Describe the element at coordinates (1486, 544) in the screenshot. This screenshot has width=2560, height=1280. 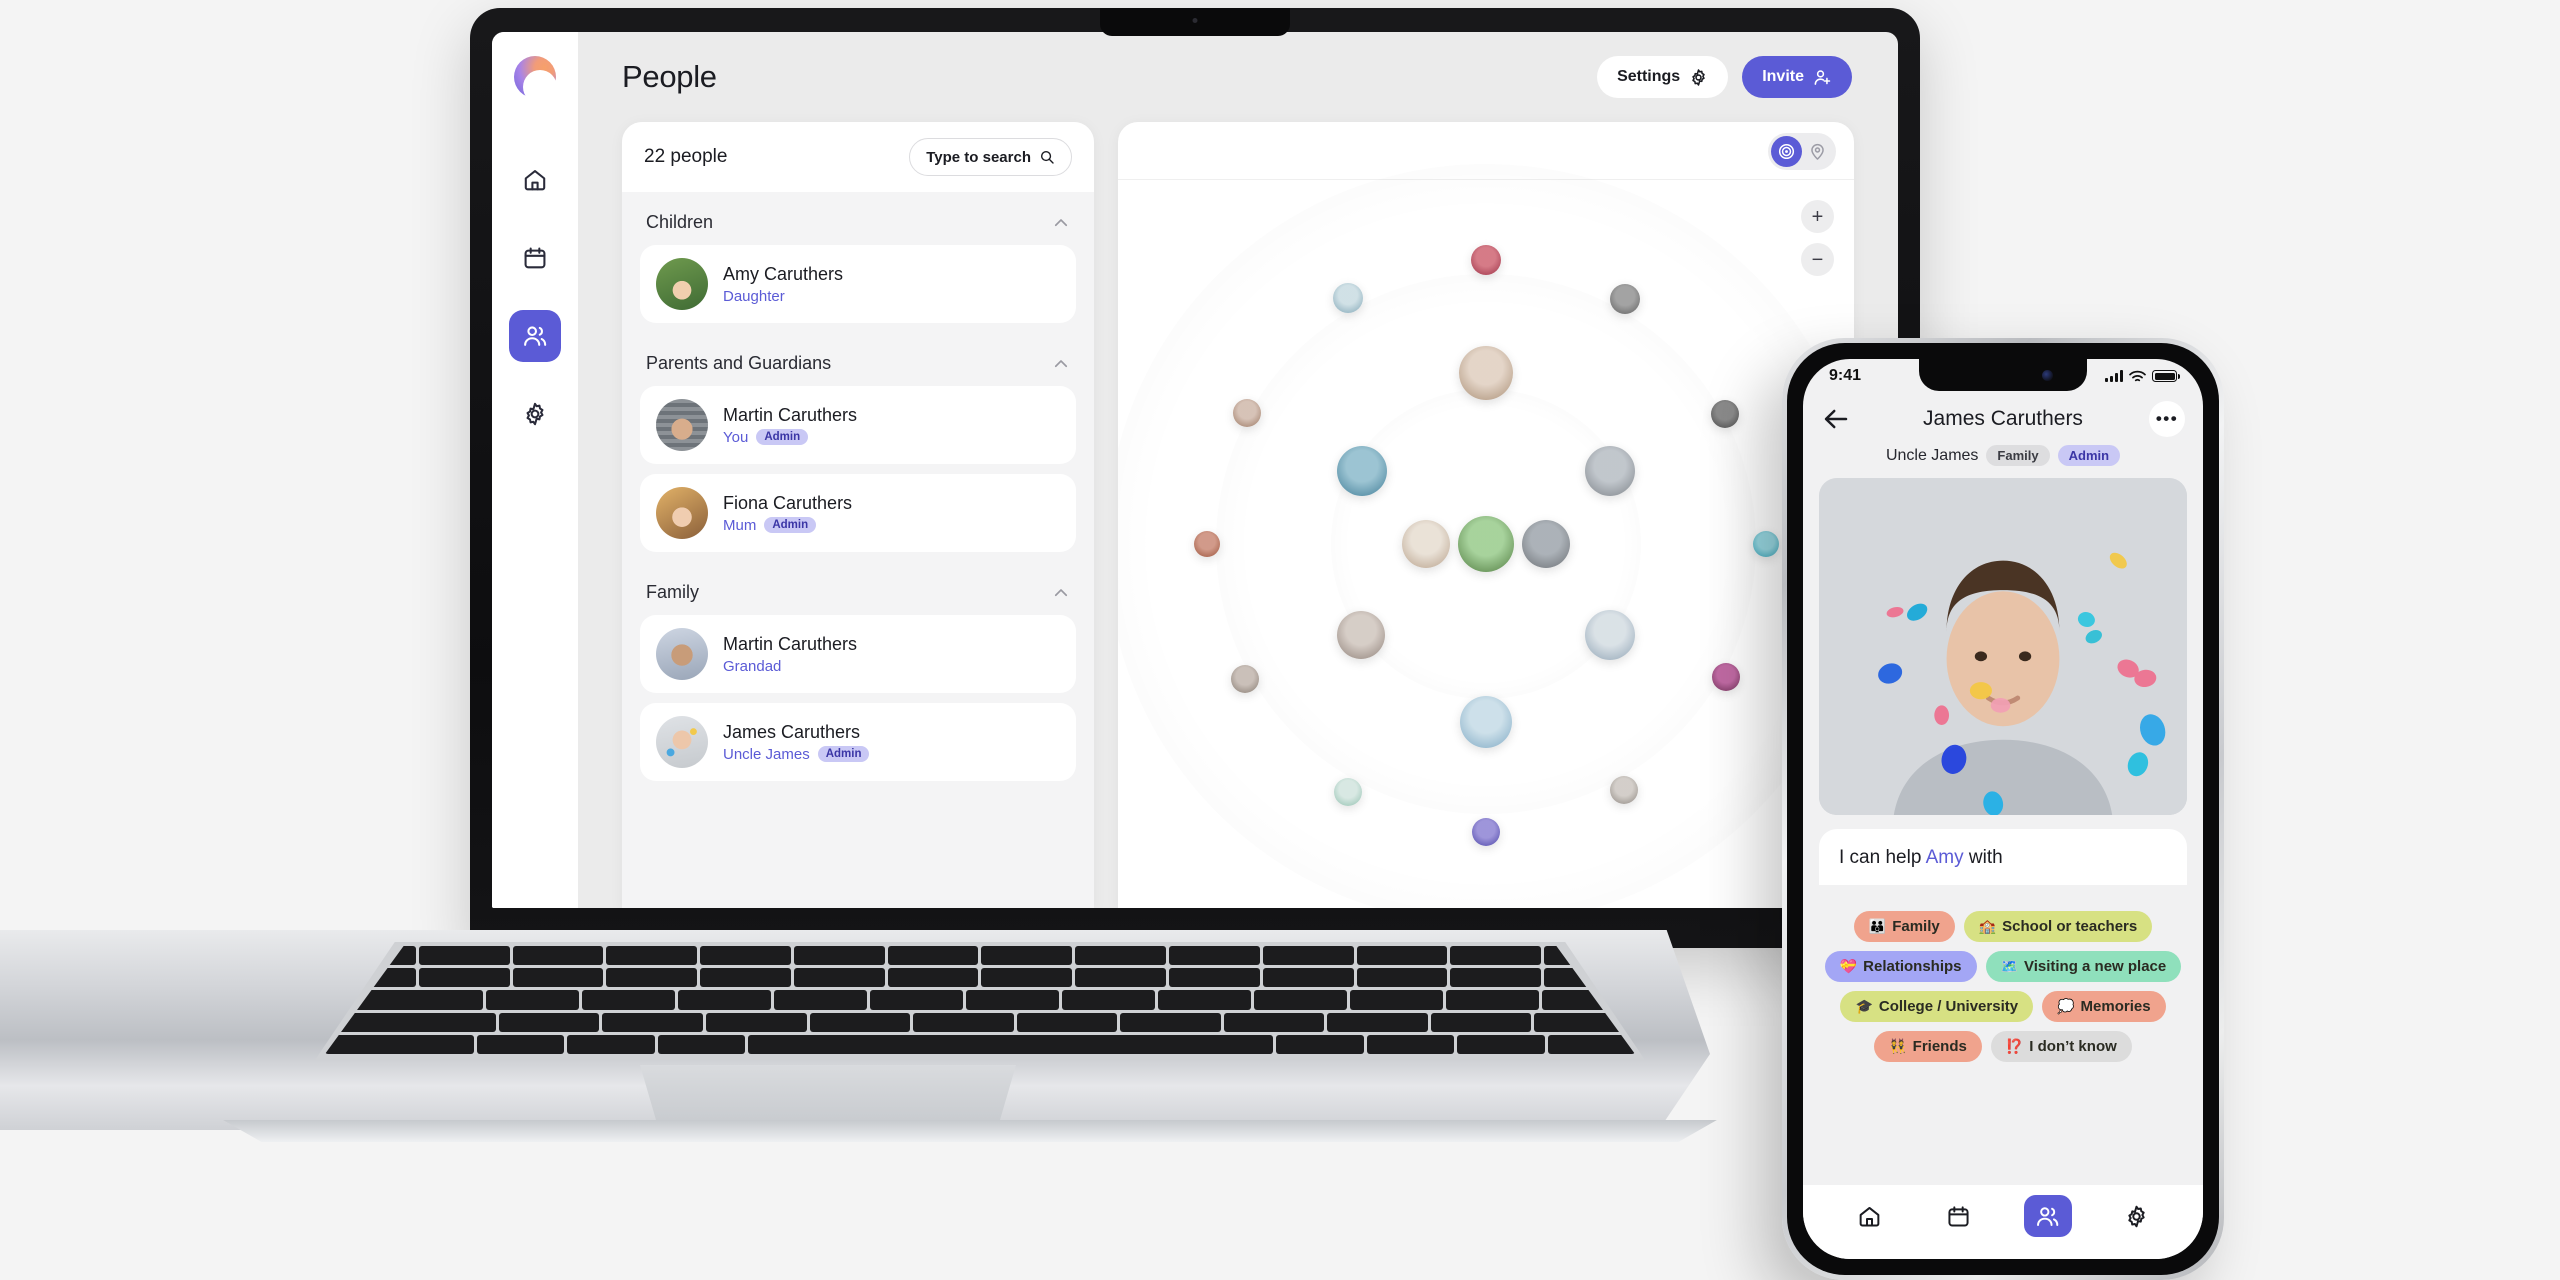
I see `orbit-node-center` at that location.